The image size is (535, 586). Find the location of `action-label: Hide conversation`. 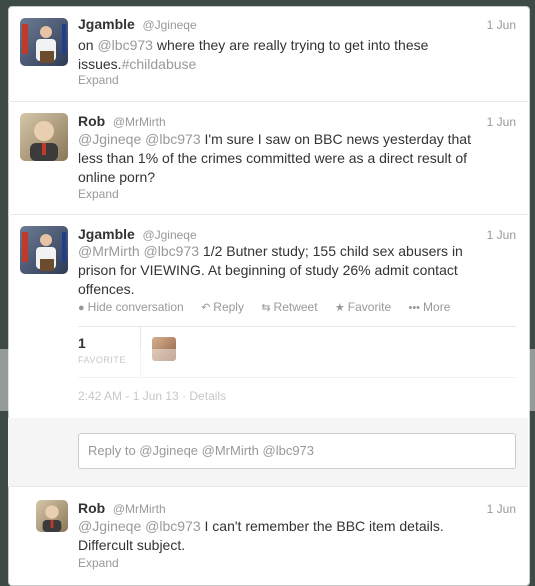

action-label: Hide conversation is located at coordinates (135, 307).